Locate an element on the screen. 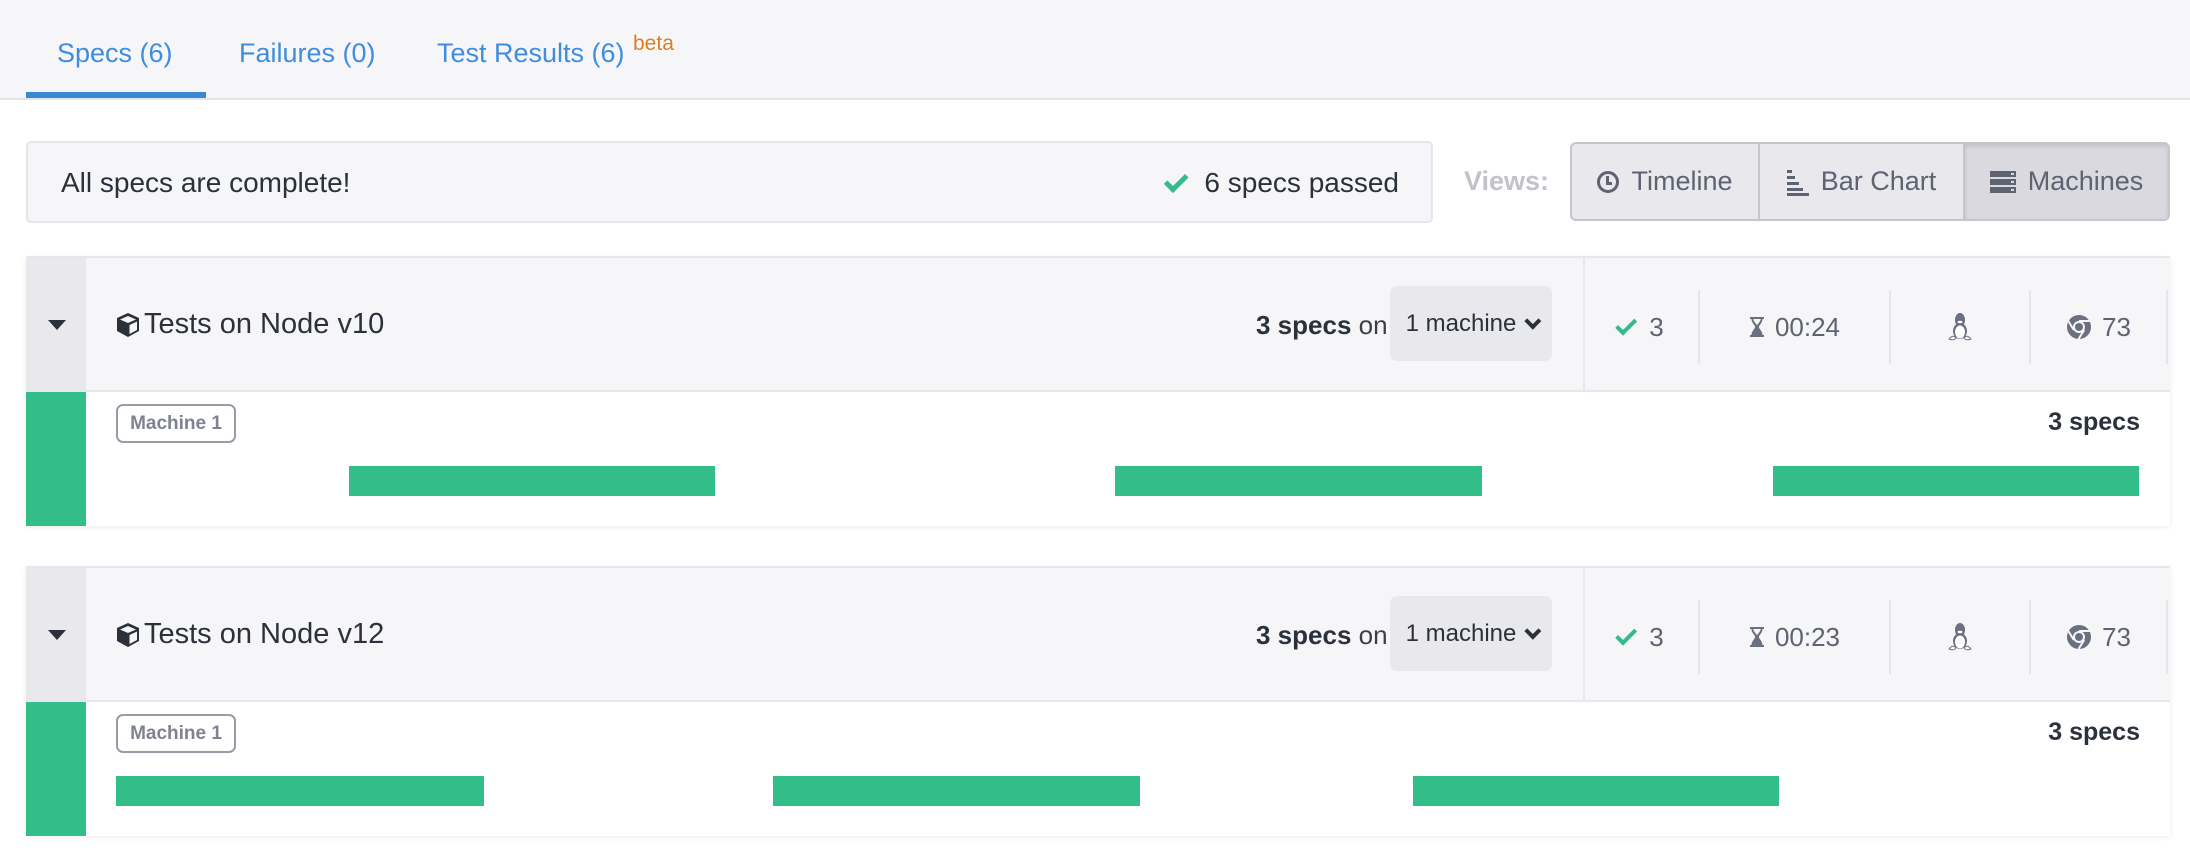 The width and height of the screenshot is (2190, 866). group-title: Tests on Node v12 is located at coordinates (250, 634).